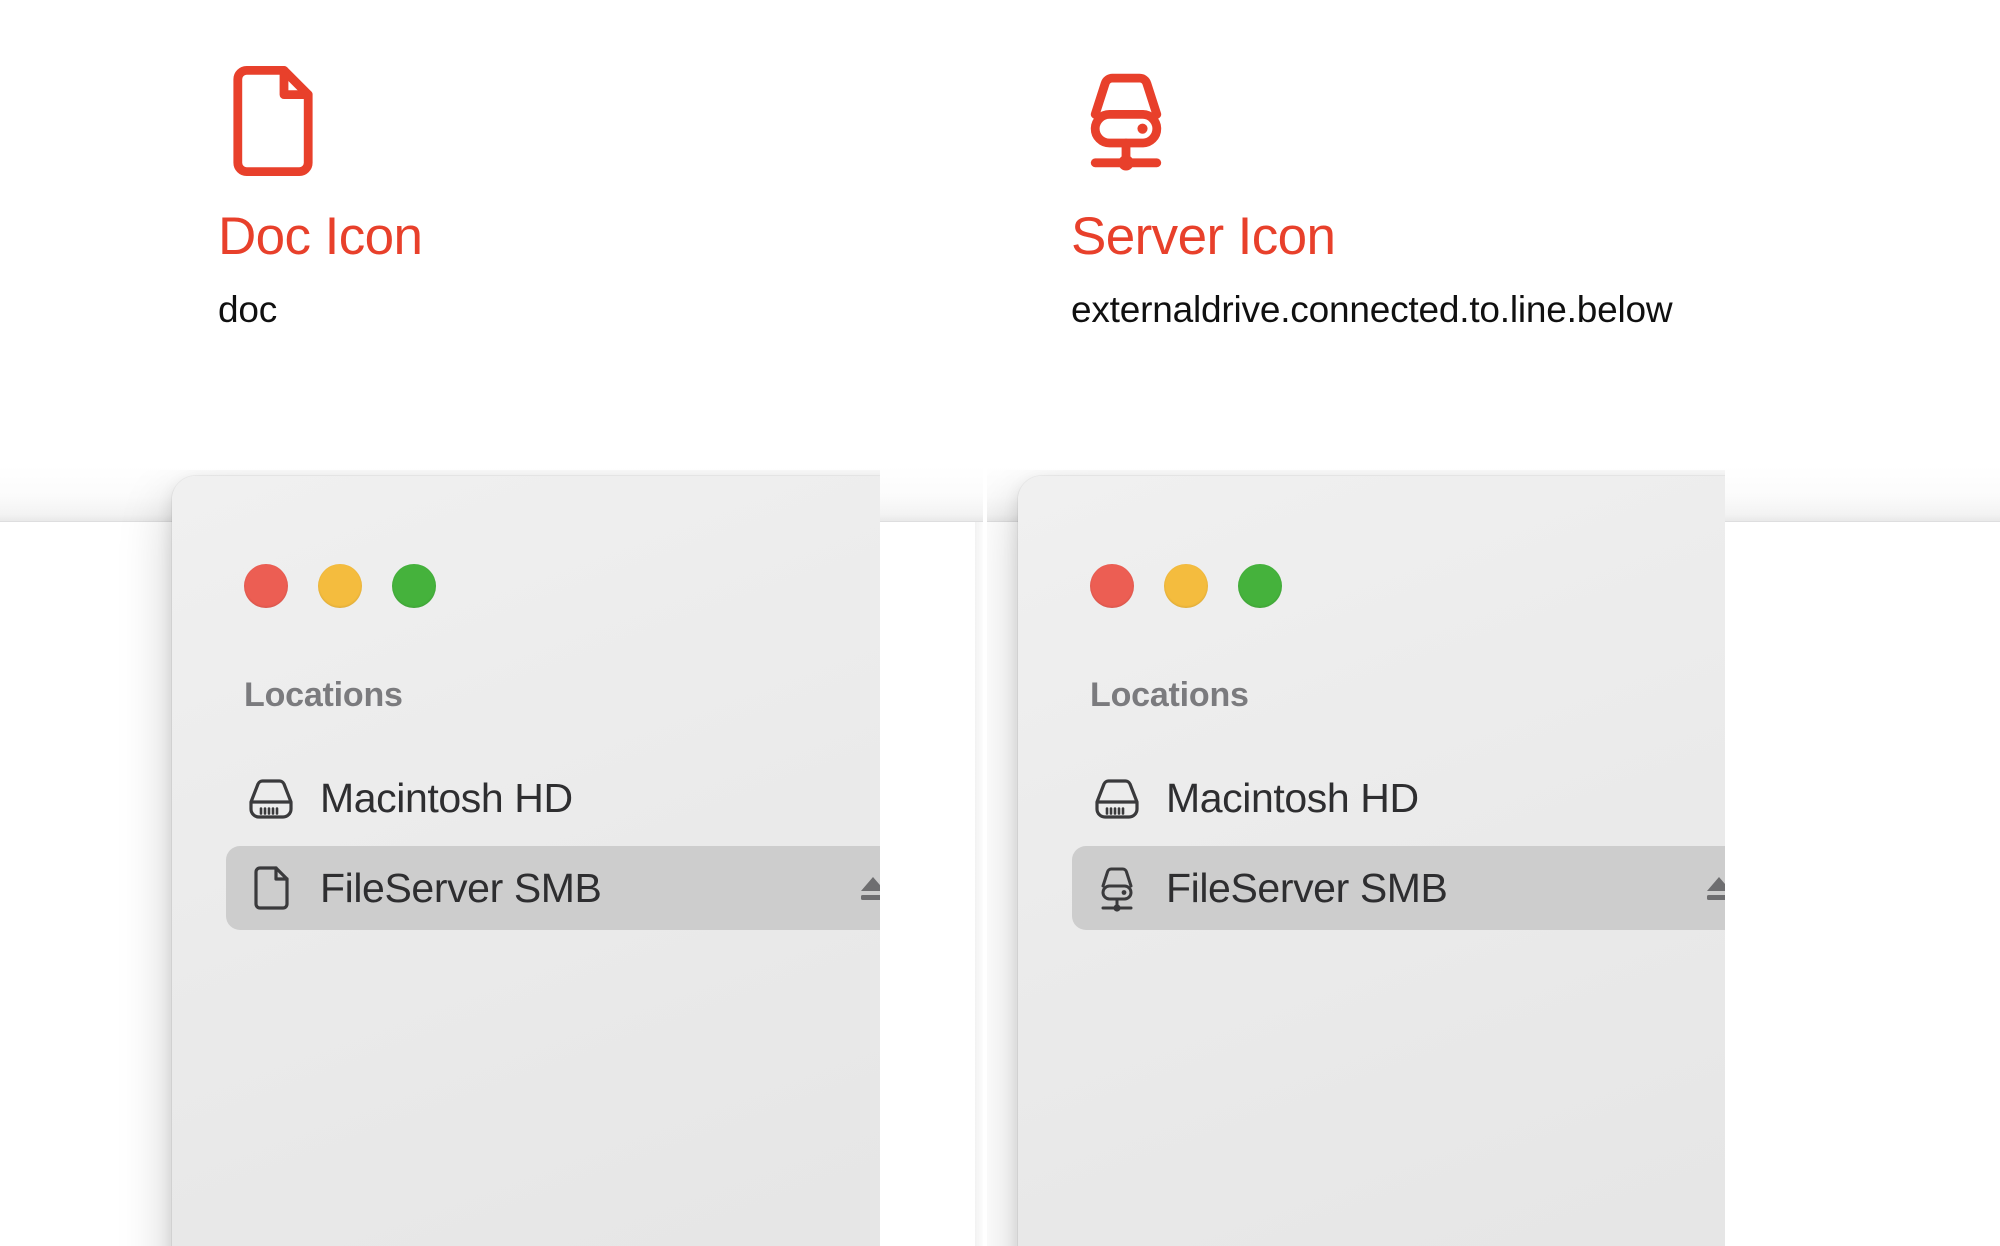 The height and width of the screenshot is (1246, 2000). Describe the element at coordinates (518, 167) in the screenshot. I see `spec-block-doc: Doc Icon doc` at that location.